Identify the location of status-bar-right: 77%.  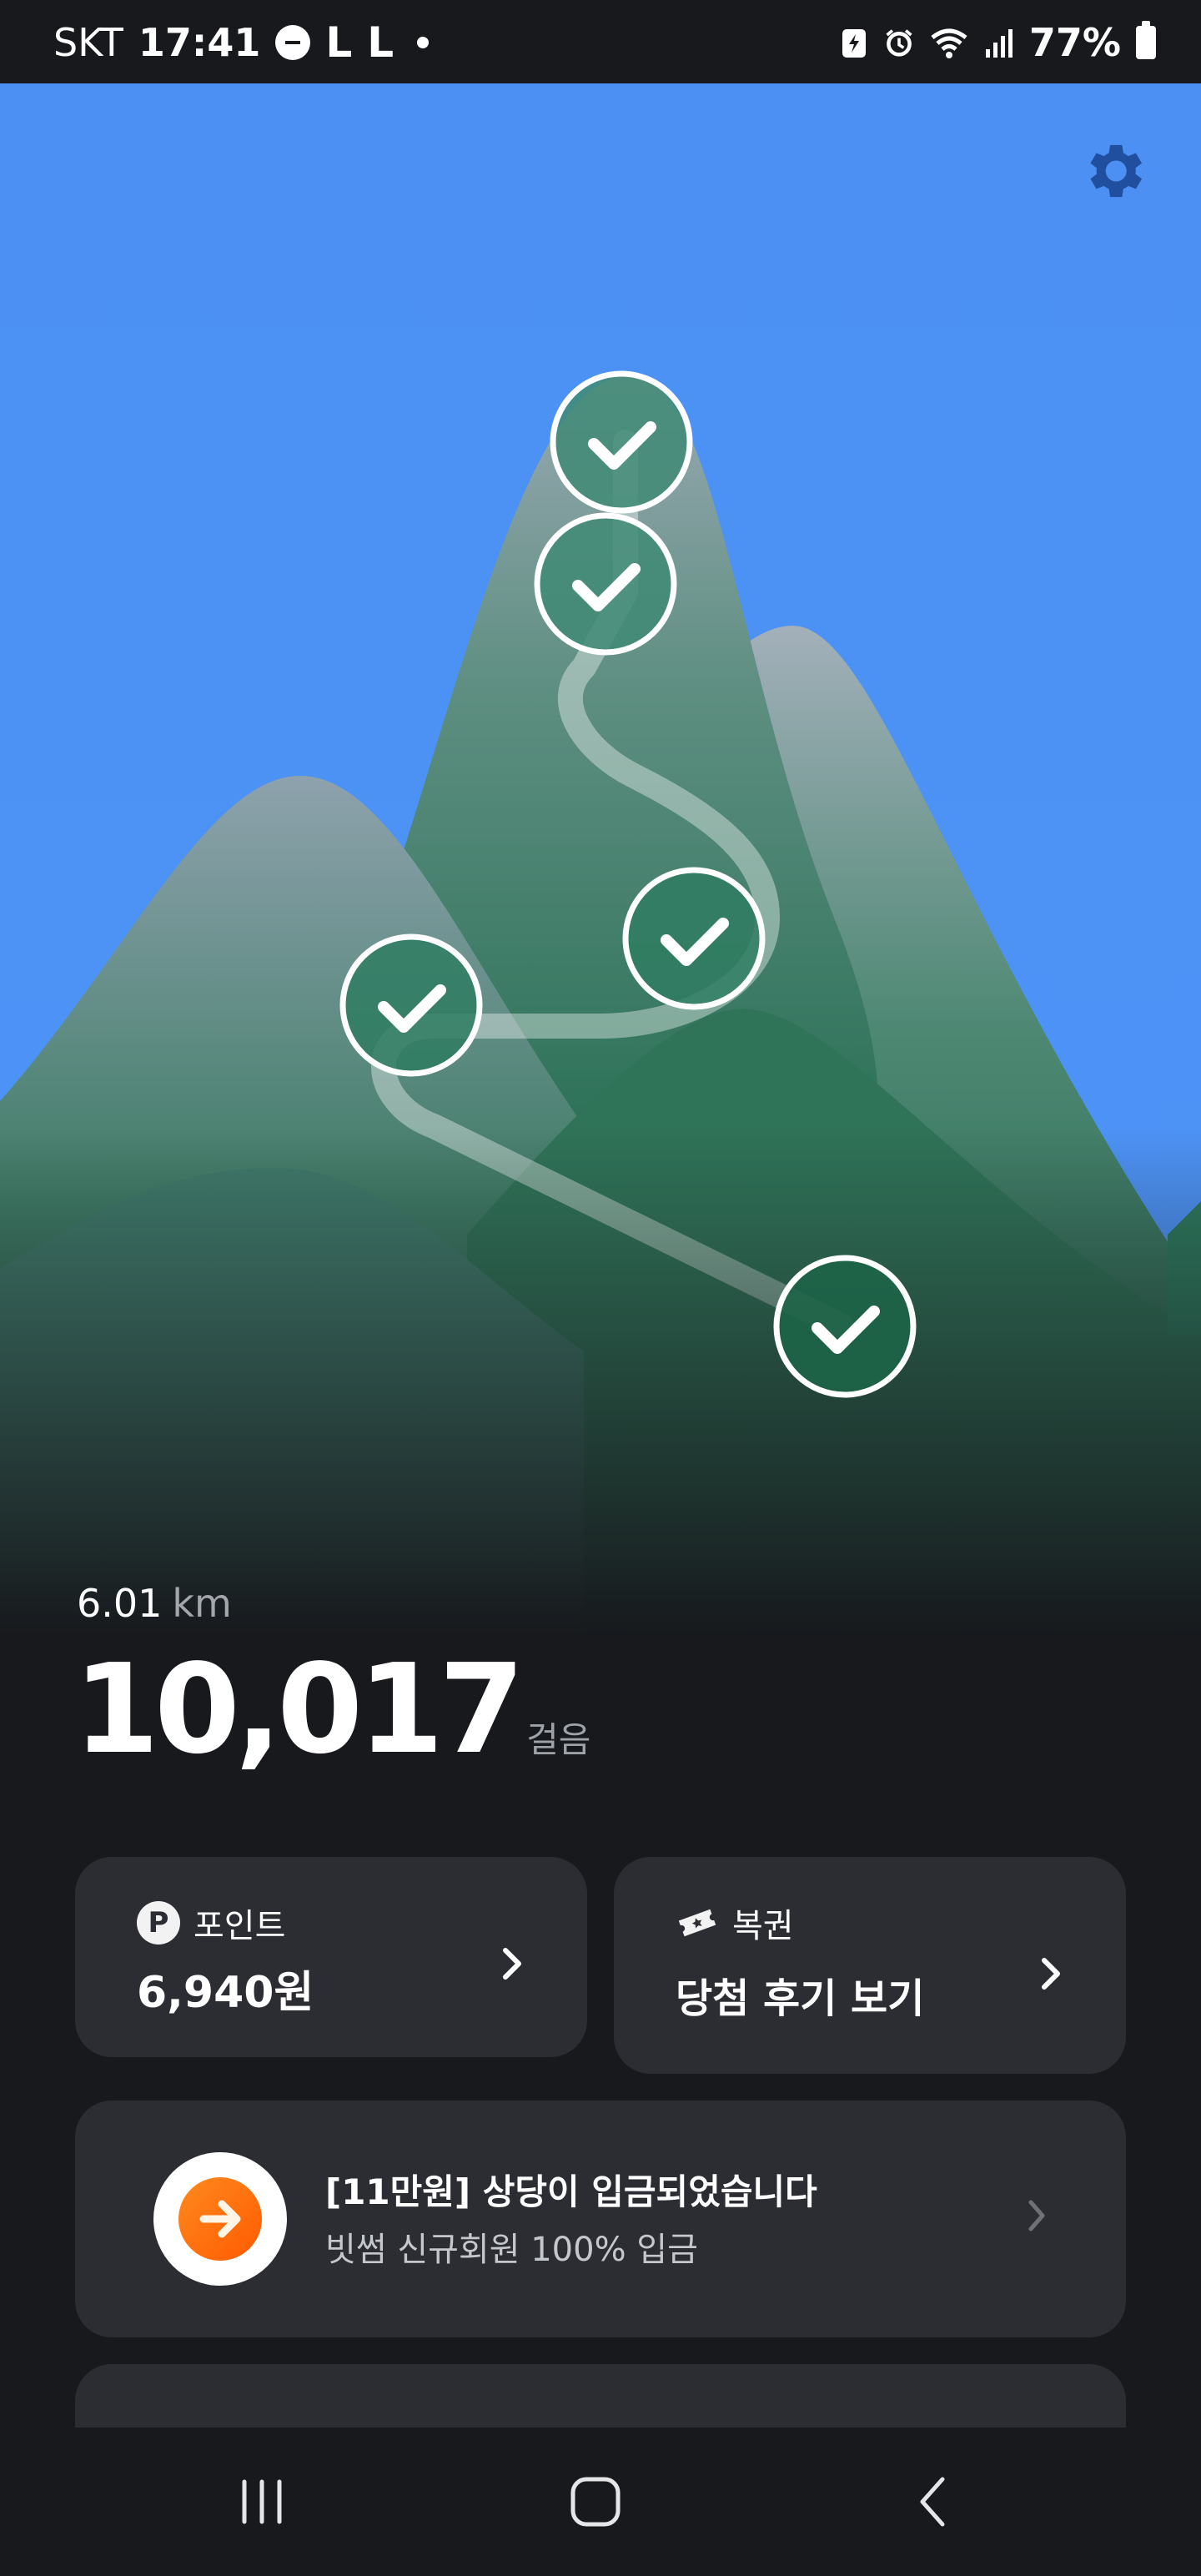
(998, 42).